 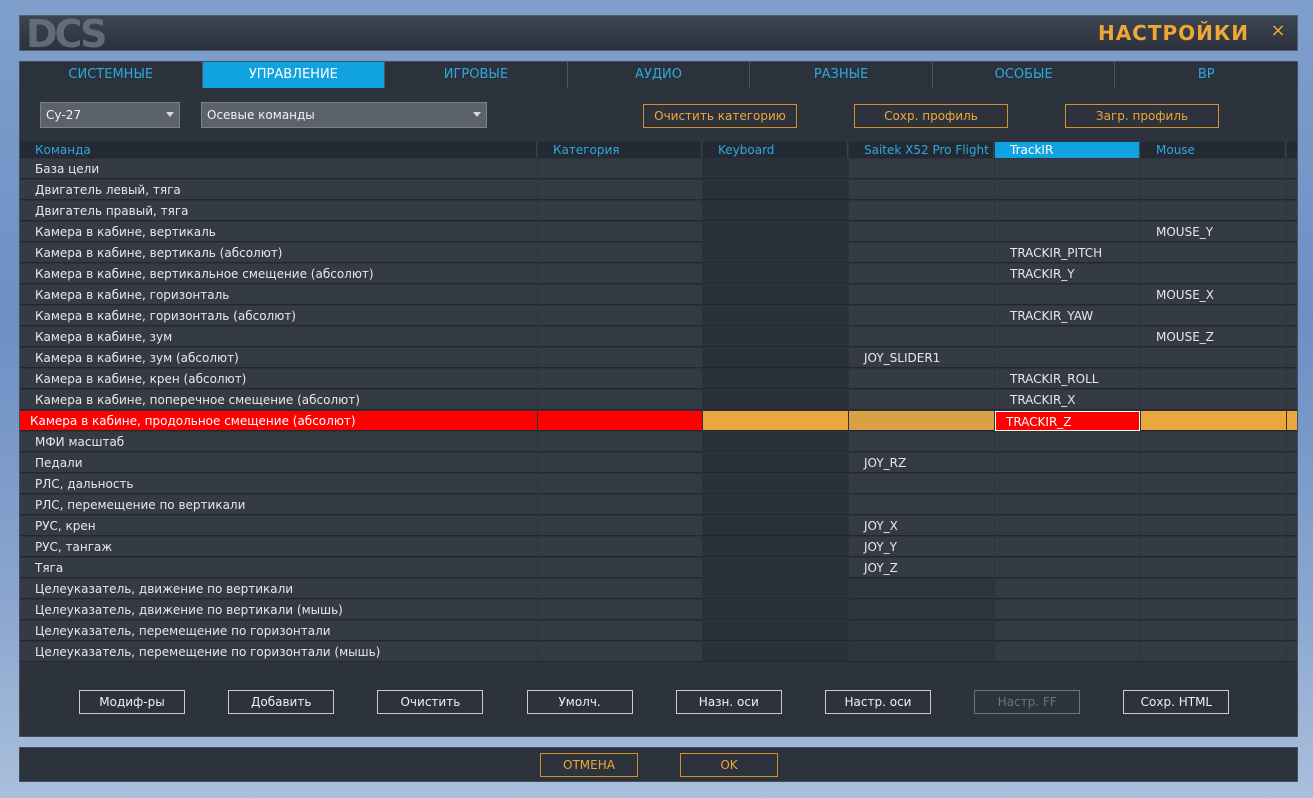 I want to click on table-cell: Камера в кабине, вертикаль, so click(x=278, y=232).